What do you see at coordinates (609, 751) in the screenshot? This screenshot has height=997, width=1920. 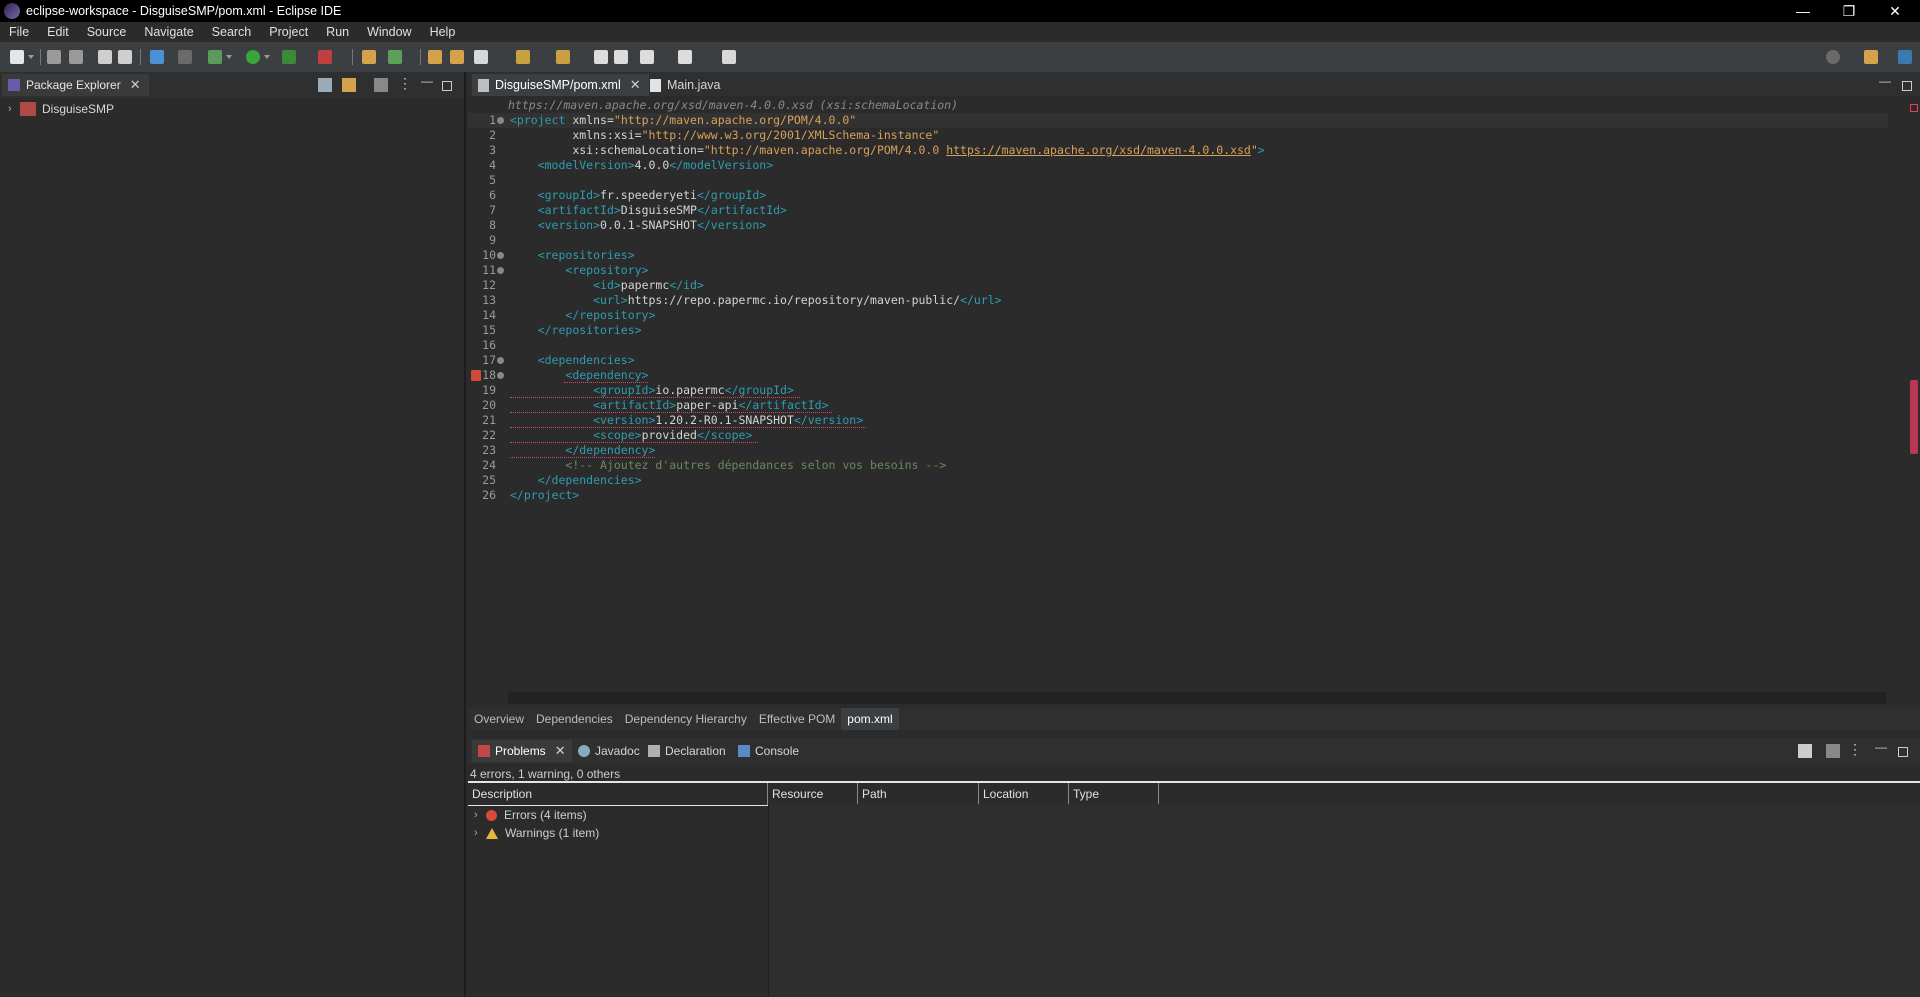 I see `tab-javadoc: Javadoc` at bounding box center [609, 751].